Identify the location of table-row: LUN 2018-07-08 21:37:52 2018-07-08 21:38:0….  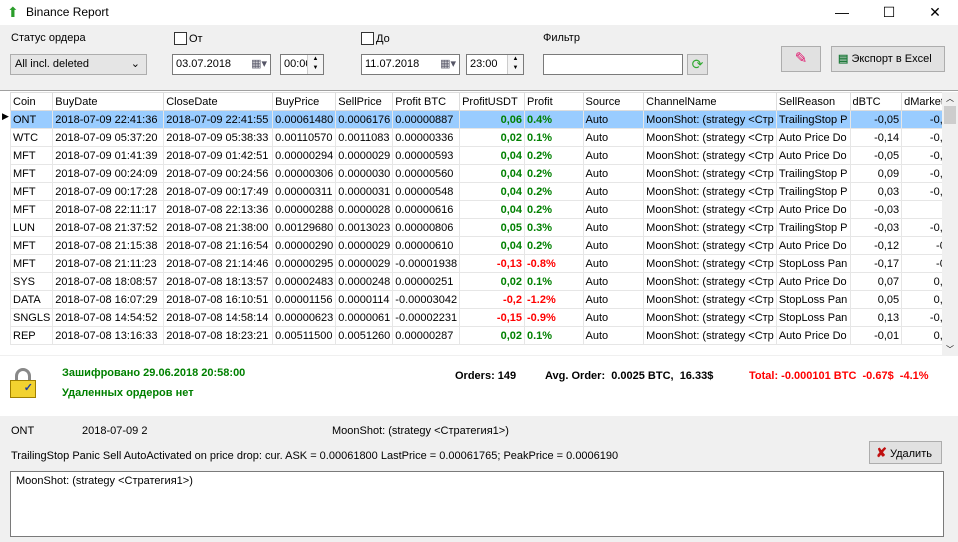
(483, 227).